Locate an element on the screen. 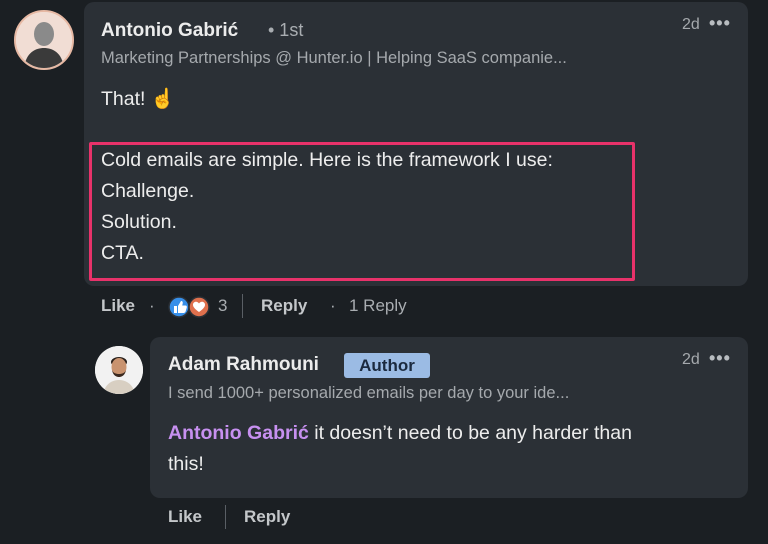 Image resolution: width=768 pixels, height=544 pixels. reply-text: it doesn’t need to be any harder than is located at coordinates (470, 433).